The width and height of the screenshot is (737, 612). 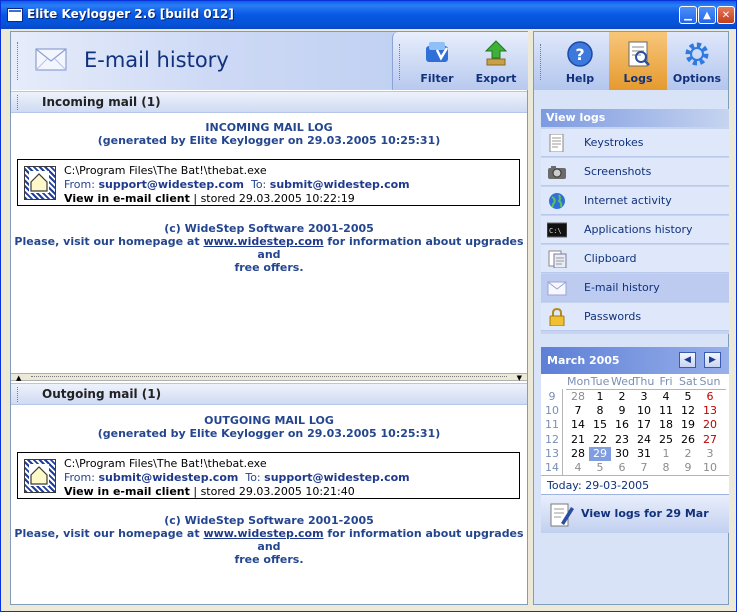 What do you see at coordinates (552, 410) in the screenshot?
I see `week-number: 10` at bounding box center [552, 410].